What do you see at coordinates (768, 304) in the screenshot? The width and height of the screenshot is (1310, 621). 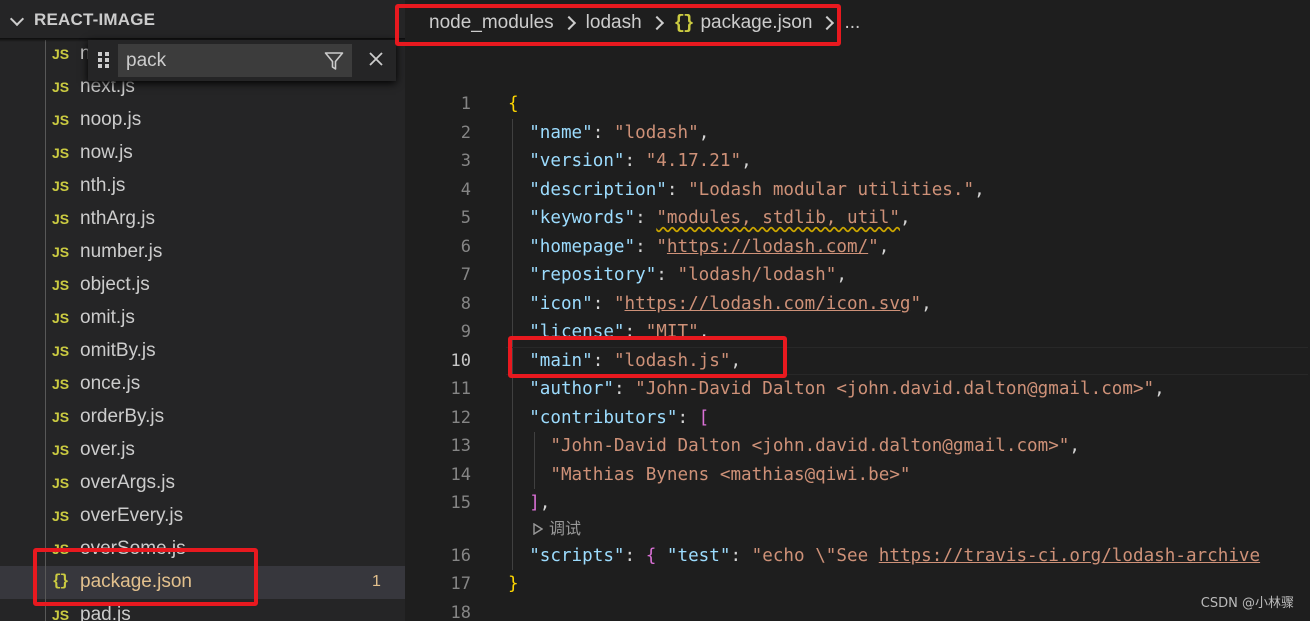 I see `icon-link: https://lodash.com/icon.svg` at bounding box center [768, 304].